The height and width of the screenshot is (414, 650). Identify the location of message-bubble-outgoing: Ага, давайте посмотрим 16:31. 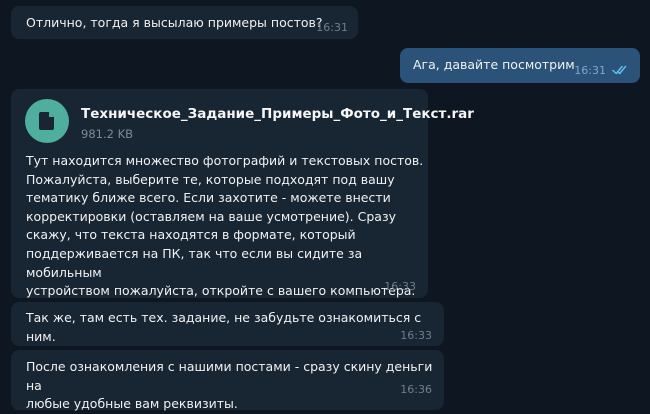
(520, 65).